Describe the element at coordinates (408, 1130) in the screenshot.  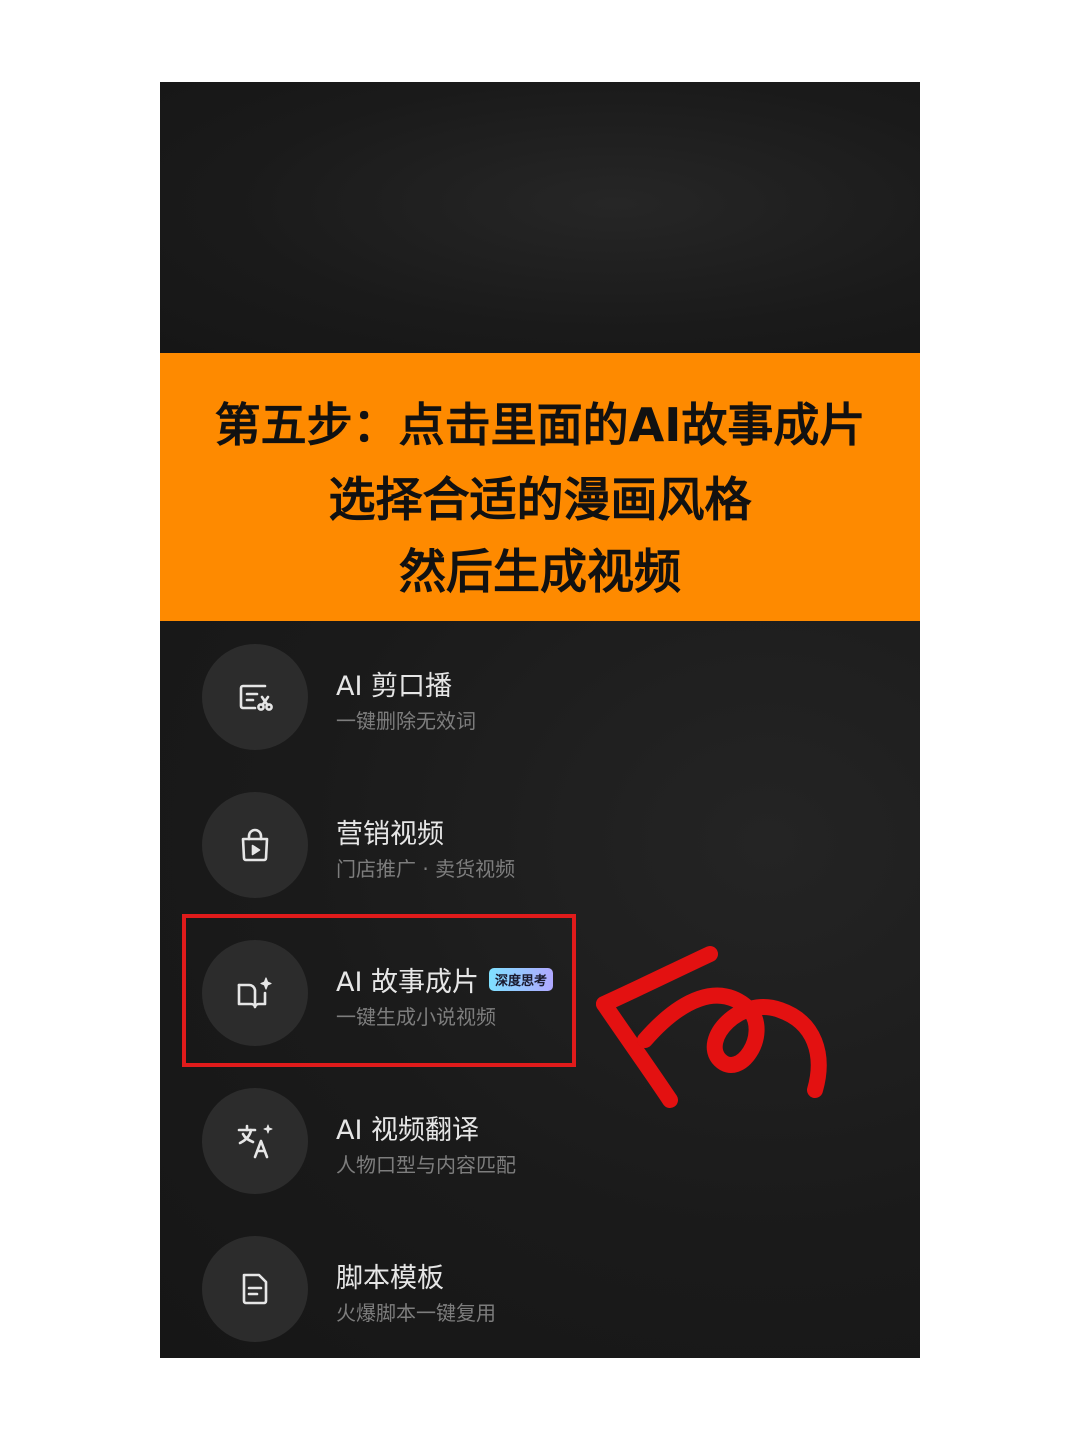
I see `menu-item-title: AI 视频翻译` at that location.